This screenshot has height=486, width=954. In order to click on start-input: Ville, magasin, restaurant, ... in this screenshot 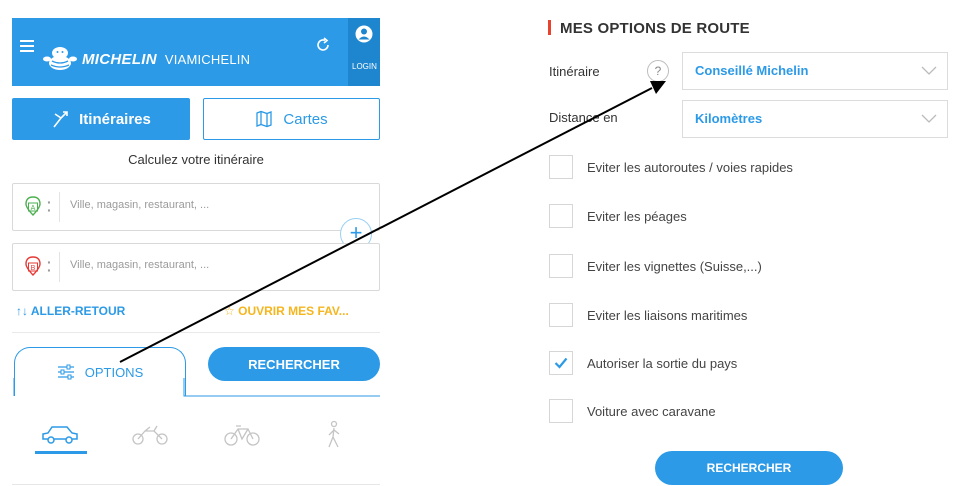, I will do `click(139, 205)`.